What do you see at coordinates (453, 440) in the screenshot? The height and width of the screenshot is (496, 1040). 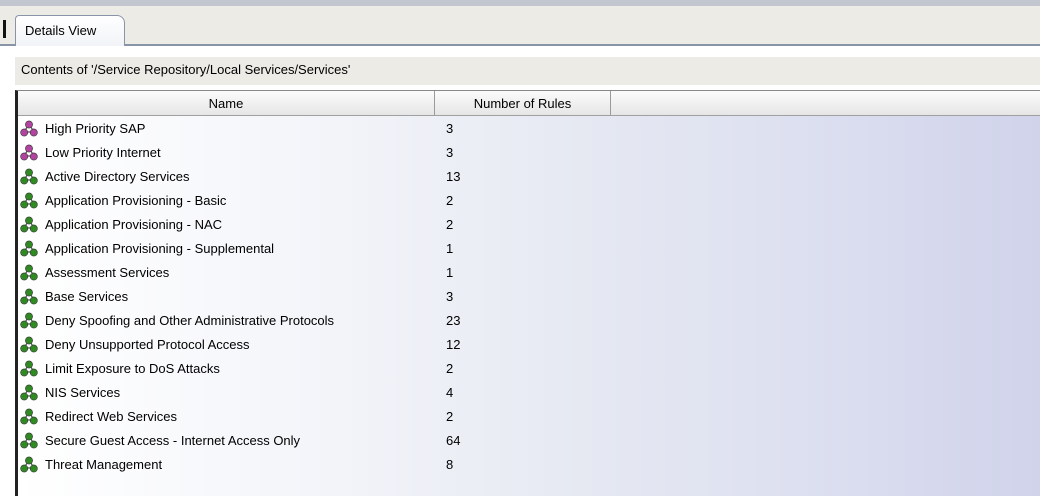 I see `rule-count: 64` at bounding box center [453, 440].